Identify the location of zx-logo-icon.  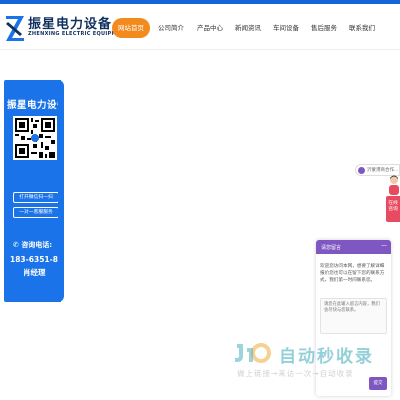
(15, 28).